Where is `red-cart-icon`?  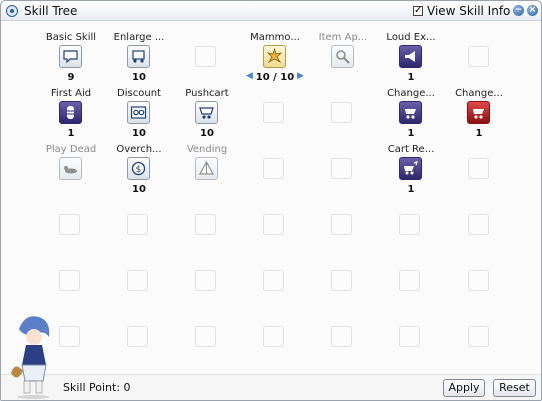 red-cart-icon is located at coordinates (478, 112).